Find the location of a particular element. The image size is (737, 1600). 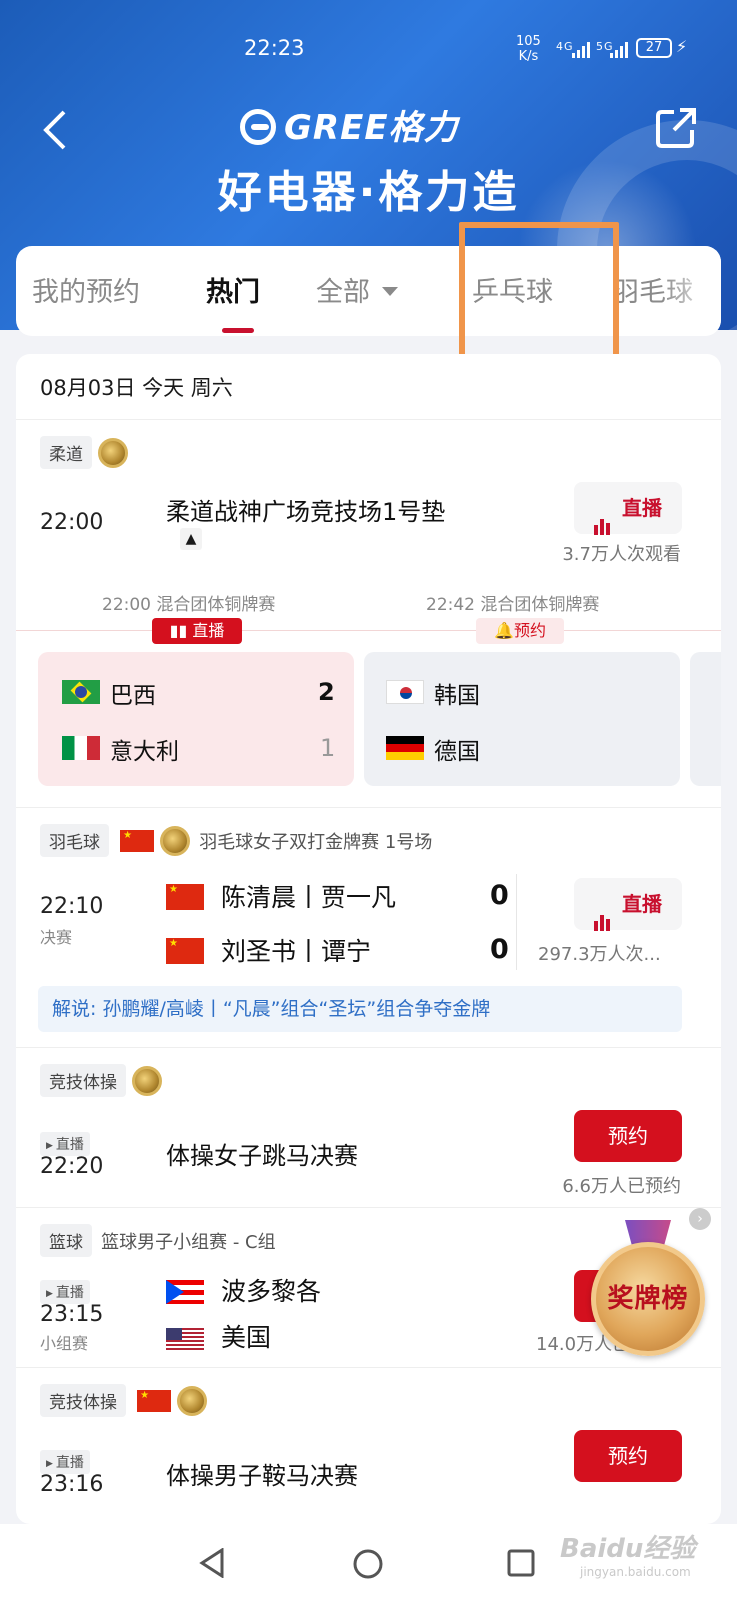

germany-flag-icon is located at coordinates (405, 748).